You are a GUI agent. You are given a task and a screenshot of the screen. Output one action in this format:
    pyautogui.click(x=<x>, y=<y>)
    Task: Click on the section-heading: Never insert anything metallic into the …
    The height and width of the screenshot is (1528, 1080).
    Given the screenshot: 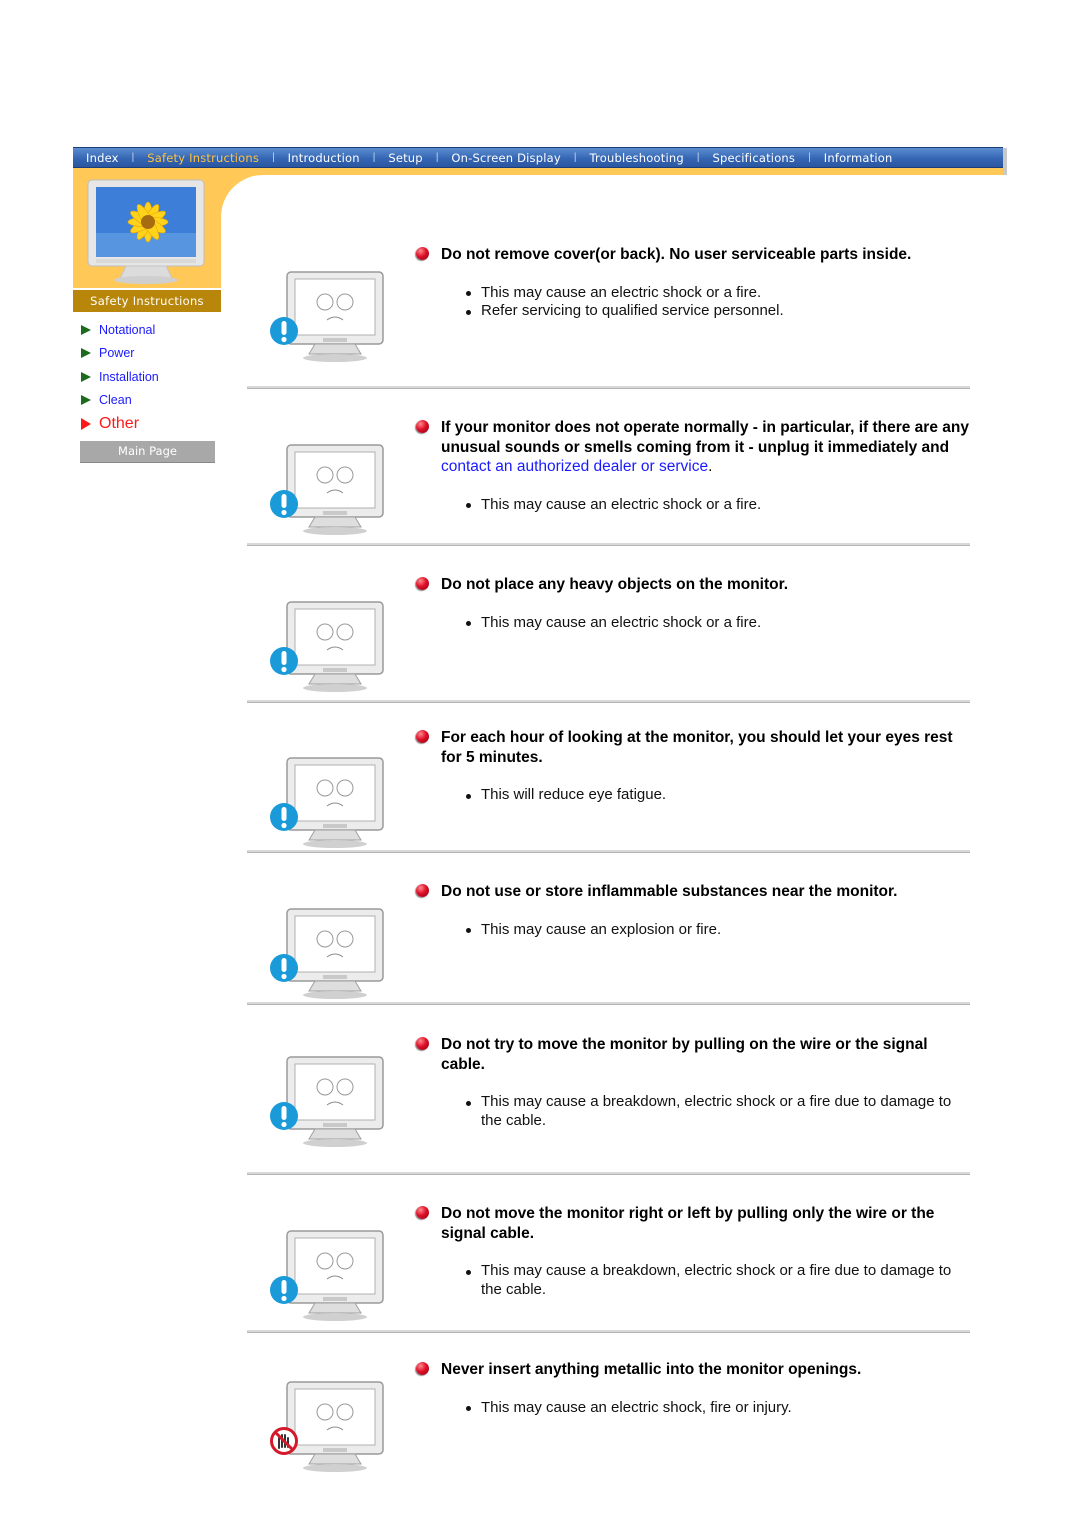 What is the action you would take?
    pyautogui.click(x=692, y=1370)
    